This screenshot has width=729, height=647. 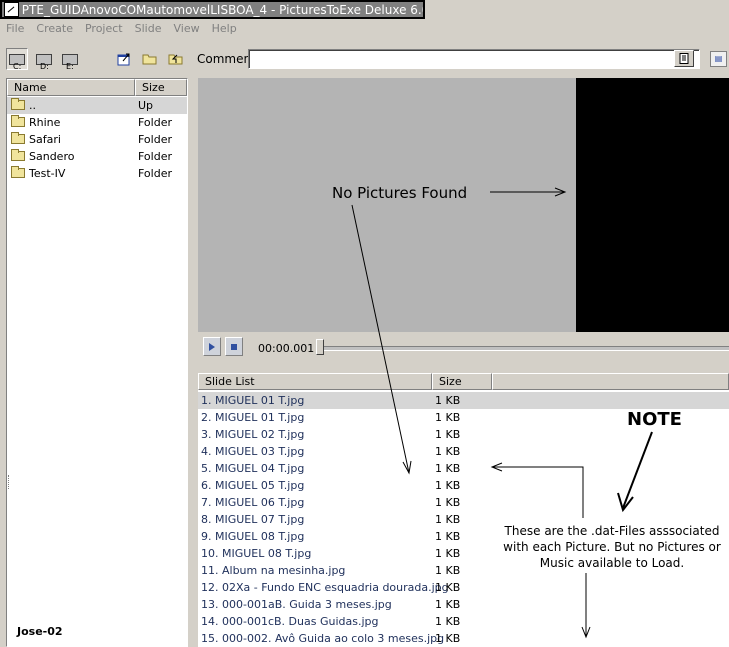 I want to click on stop-button, so click(x=234, y=346).